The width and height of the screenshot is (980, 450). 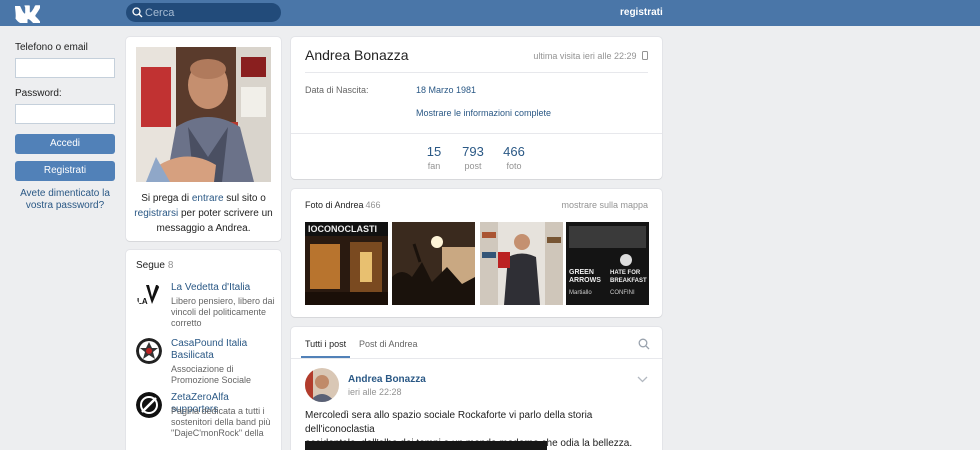 What do you see at coordinates (334, 205) in the screenshot?
I see `photos-title: Foto di Andrea` at bounding box center [334, 205].